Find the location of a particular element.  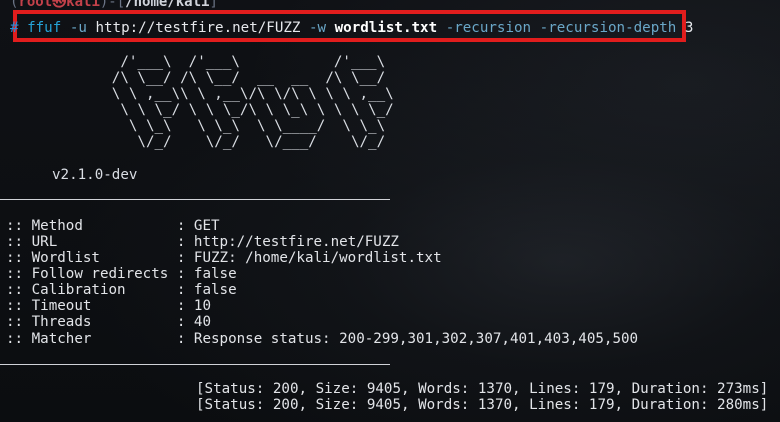

setting-row-timeout: :: Timeout : 10 is located at coordinates (108, 306).